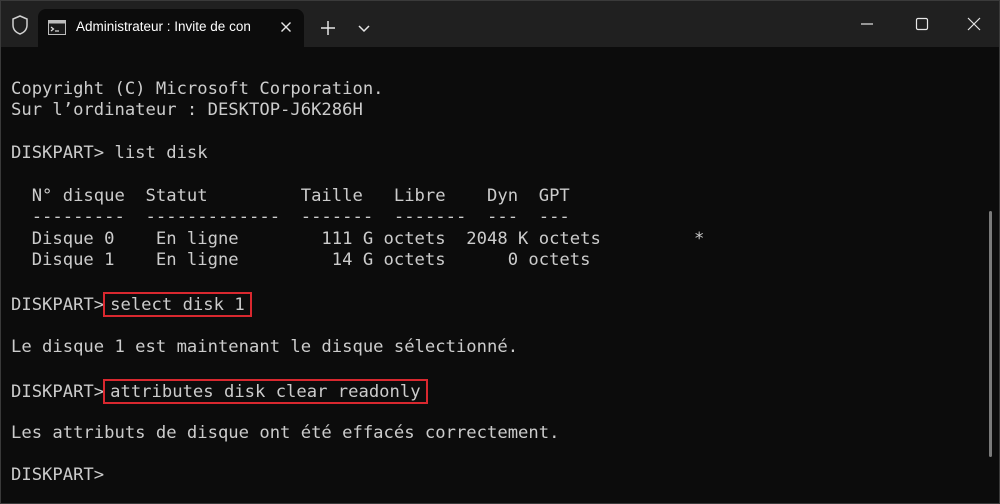  What do you see at coordinates (328, 28) in the screenshot?
I see `plus-icon` at bounding box center [328, 28].